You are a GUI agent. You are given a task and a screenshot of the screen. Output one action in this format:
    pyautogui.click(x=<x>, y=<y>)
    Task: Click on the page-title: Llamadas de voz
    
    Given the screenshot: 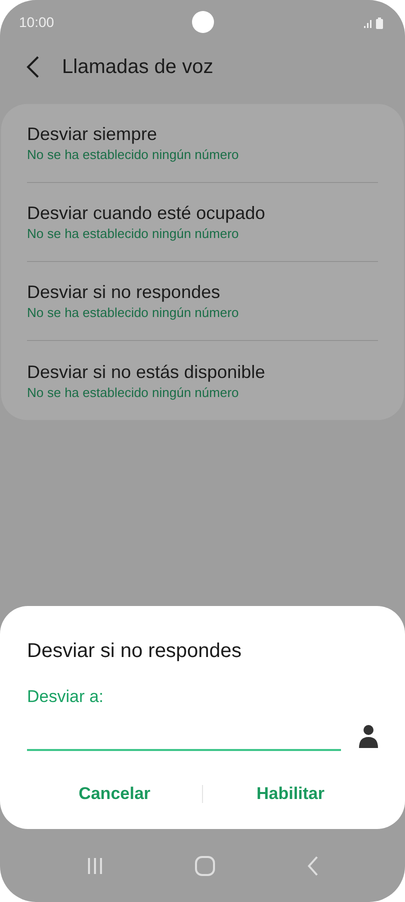 What is the action you would take?
    pyautogui.click(x=138, y=67)
    